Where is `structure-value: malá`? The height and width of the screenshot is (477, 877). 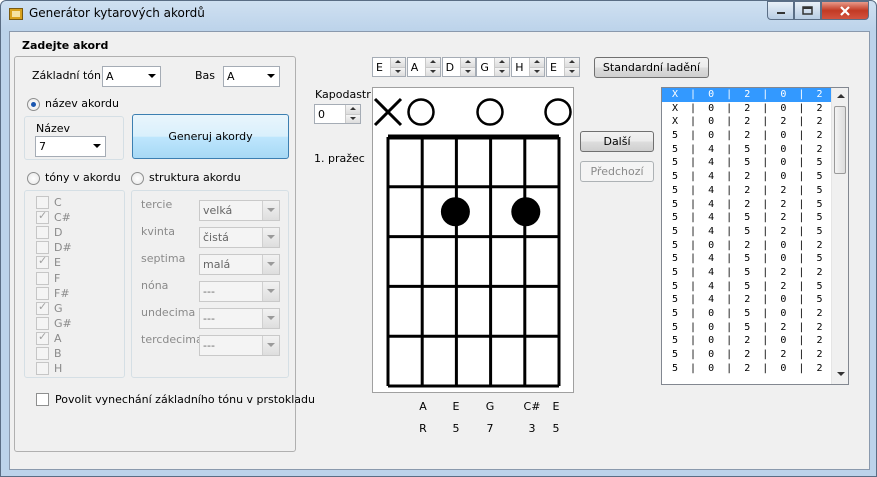
structure-value: malá is located at coordinates (217, 264).